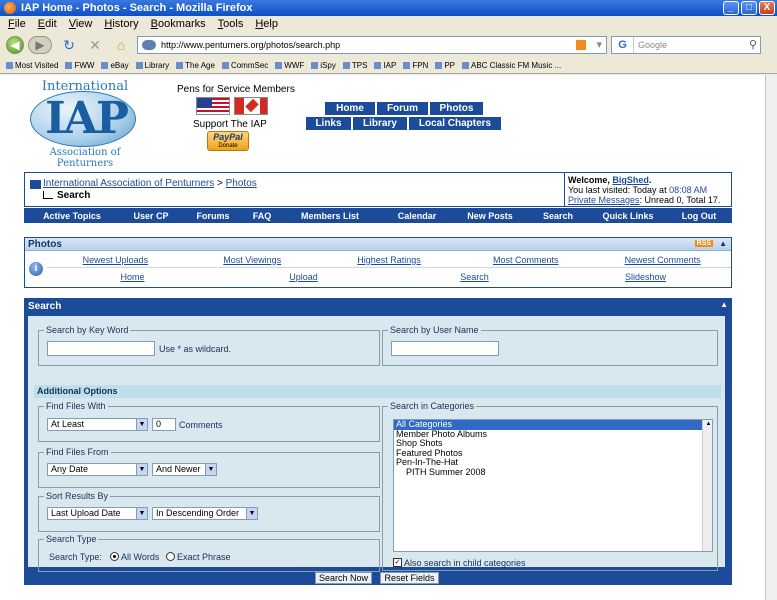 This screenshot has height=600, width=777. What do you see at coordinates (628, 216) in the screenshot?
I see `nav-quick-links: Quick Links` at bounding box center [628, 216].